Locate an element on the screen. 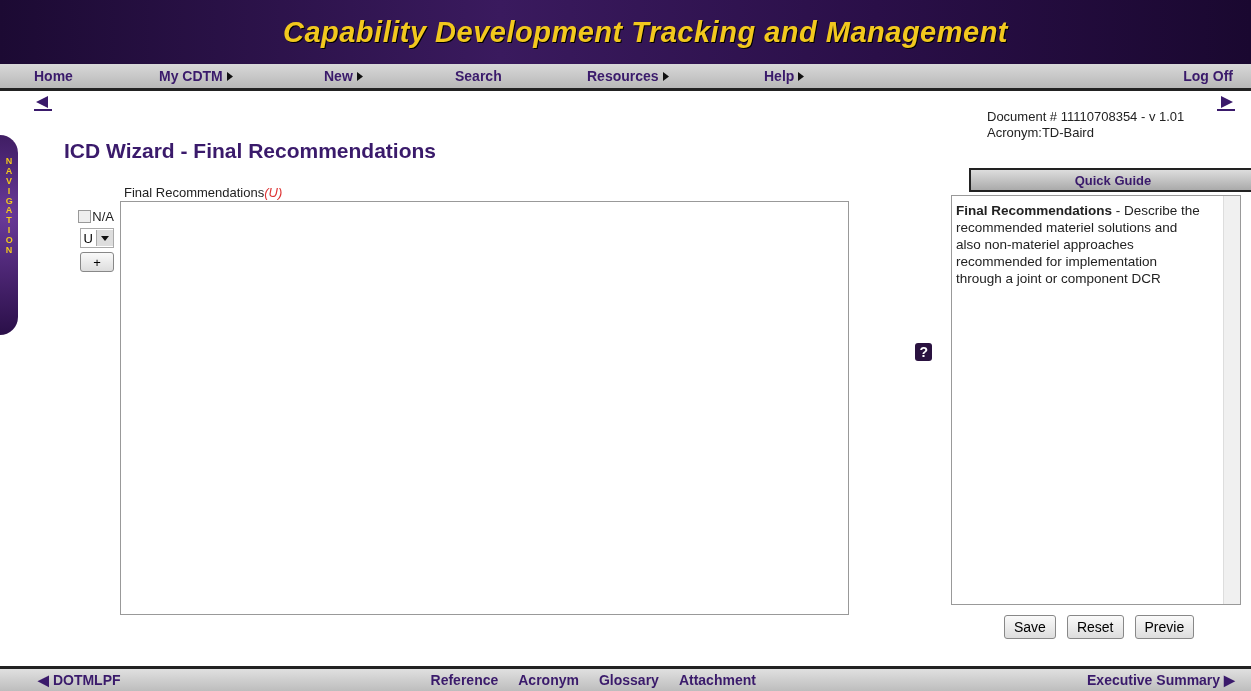 This screenshot has width=1251, height=691. page-title: ICD Wizard - Final Recommendations is located at coordinates (251, 151).